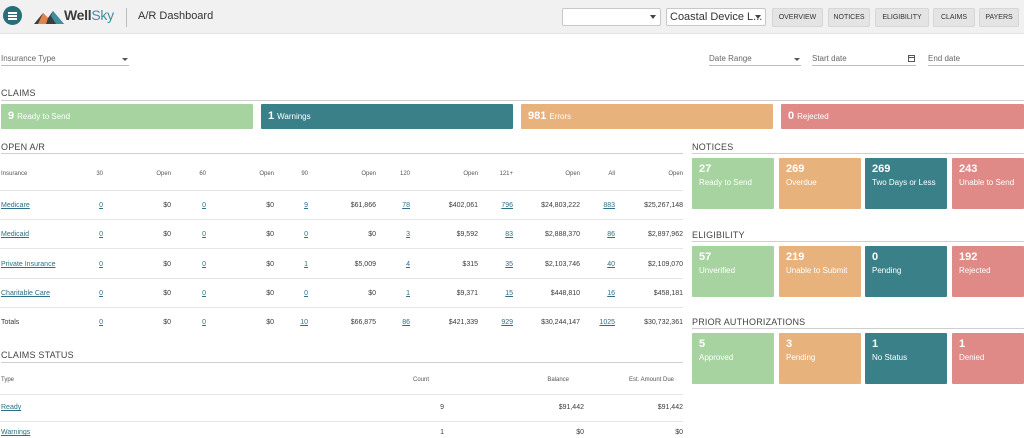 This screenshot has width=1024, height=438. What do you see at coordinates (668, 293) in the screenshot?
I see `open-amount: $458,181` at bounding box center [668, 293].